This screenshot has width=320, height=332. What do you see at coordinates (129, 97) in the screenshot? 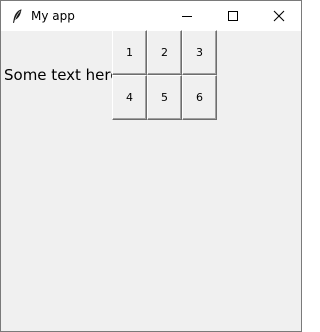
I see `grid-button-4: 4` at bounding box center [129, 97].